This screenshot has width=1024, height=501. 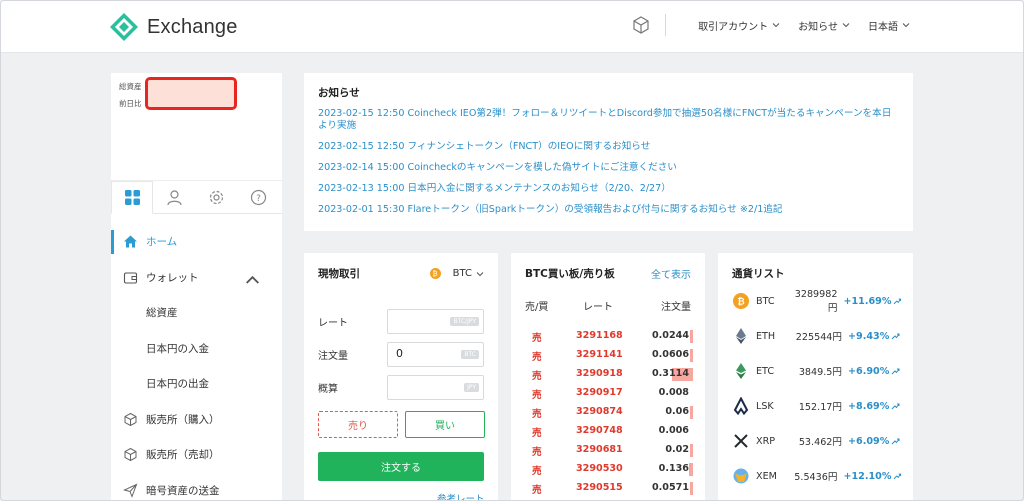 What do you see at coordinates (456, 273) in the screenshot?
I see `coin-selector: ₿ BTC` at bounding box center [456, 273].